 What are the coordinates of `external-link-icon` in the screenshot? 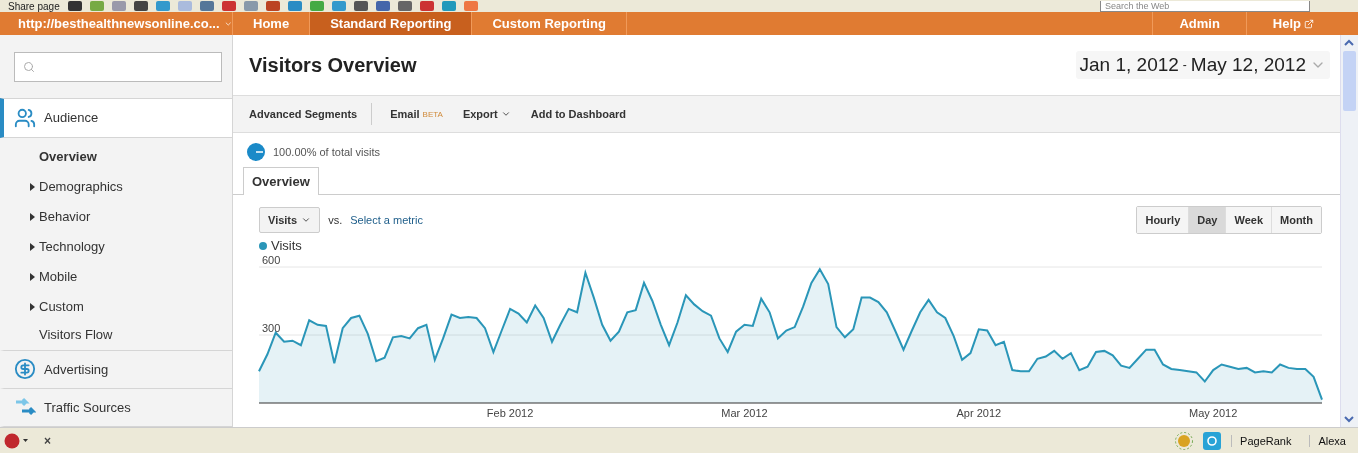 It's located at (1309, 23).